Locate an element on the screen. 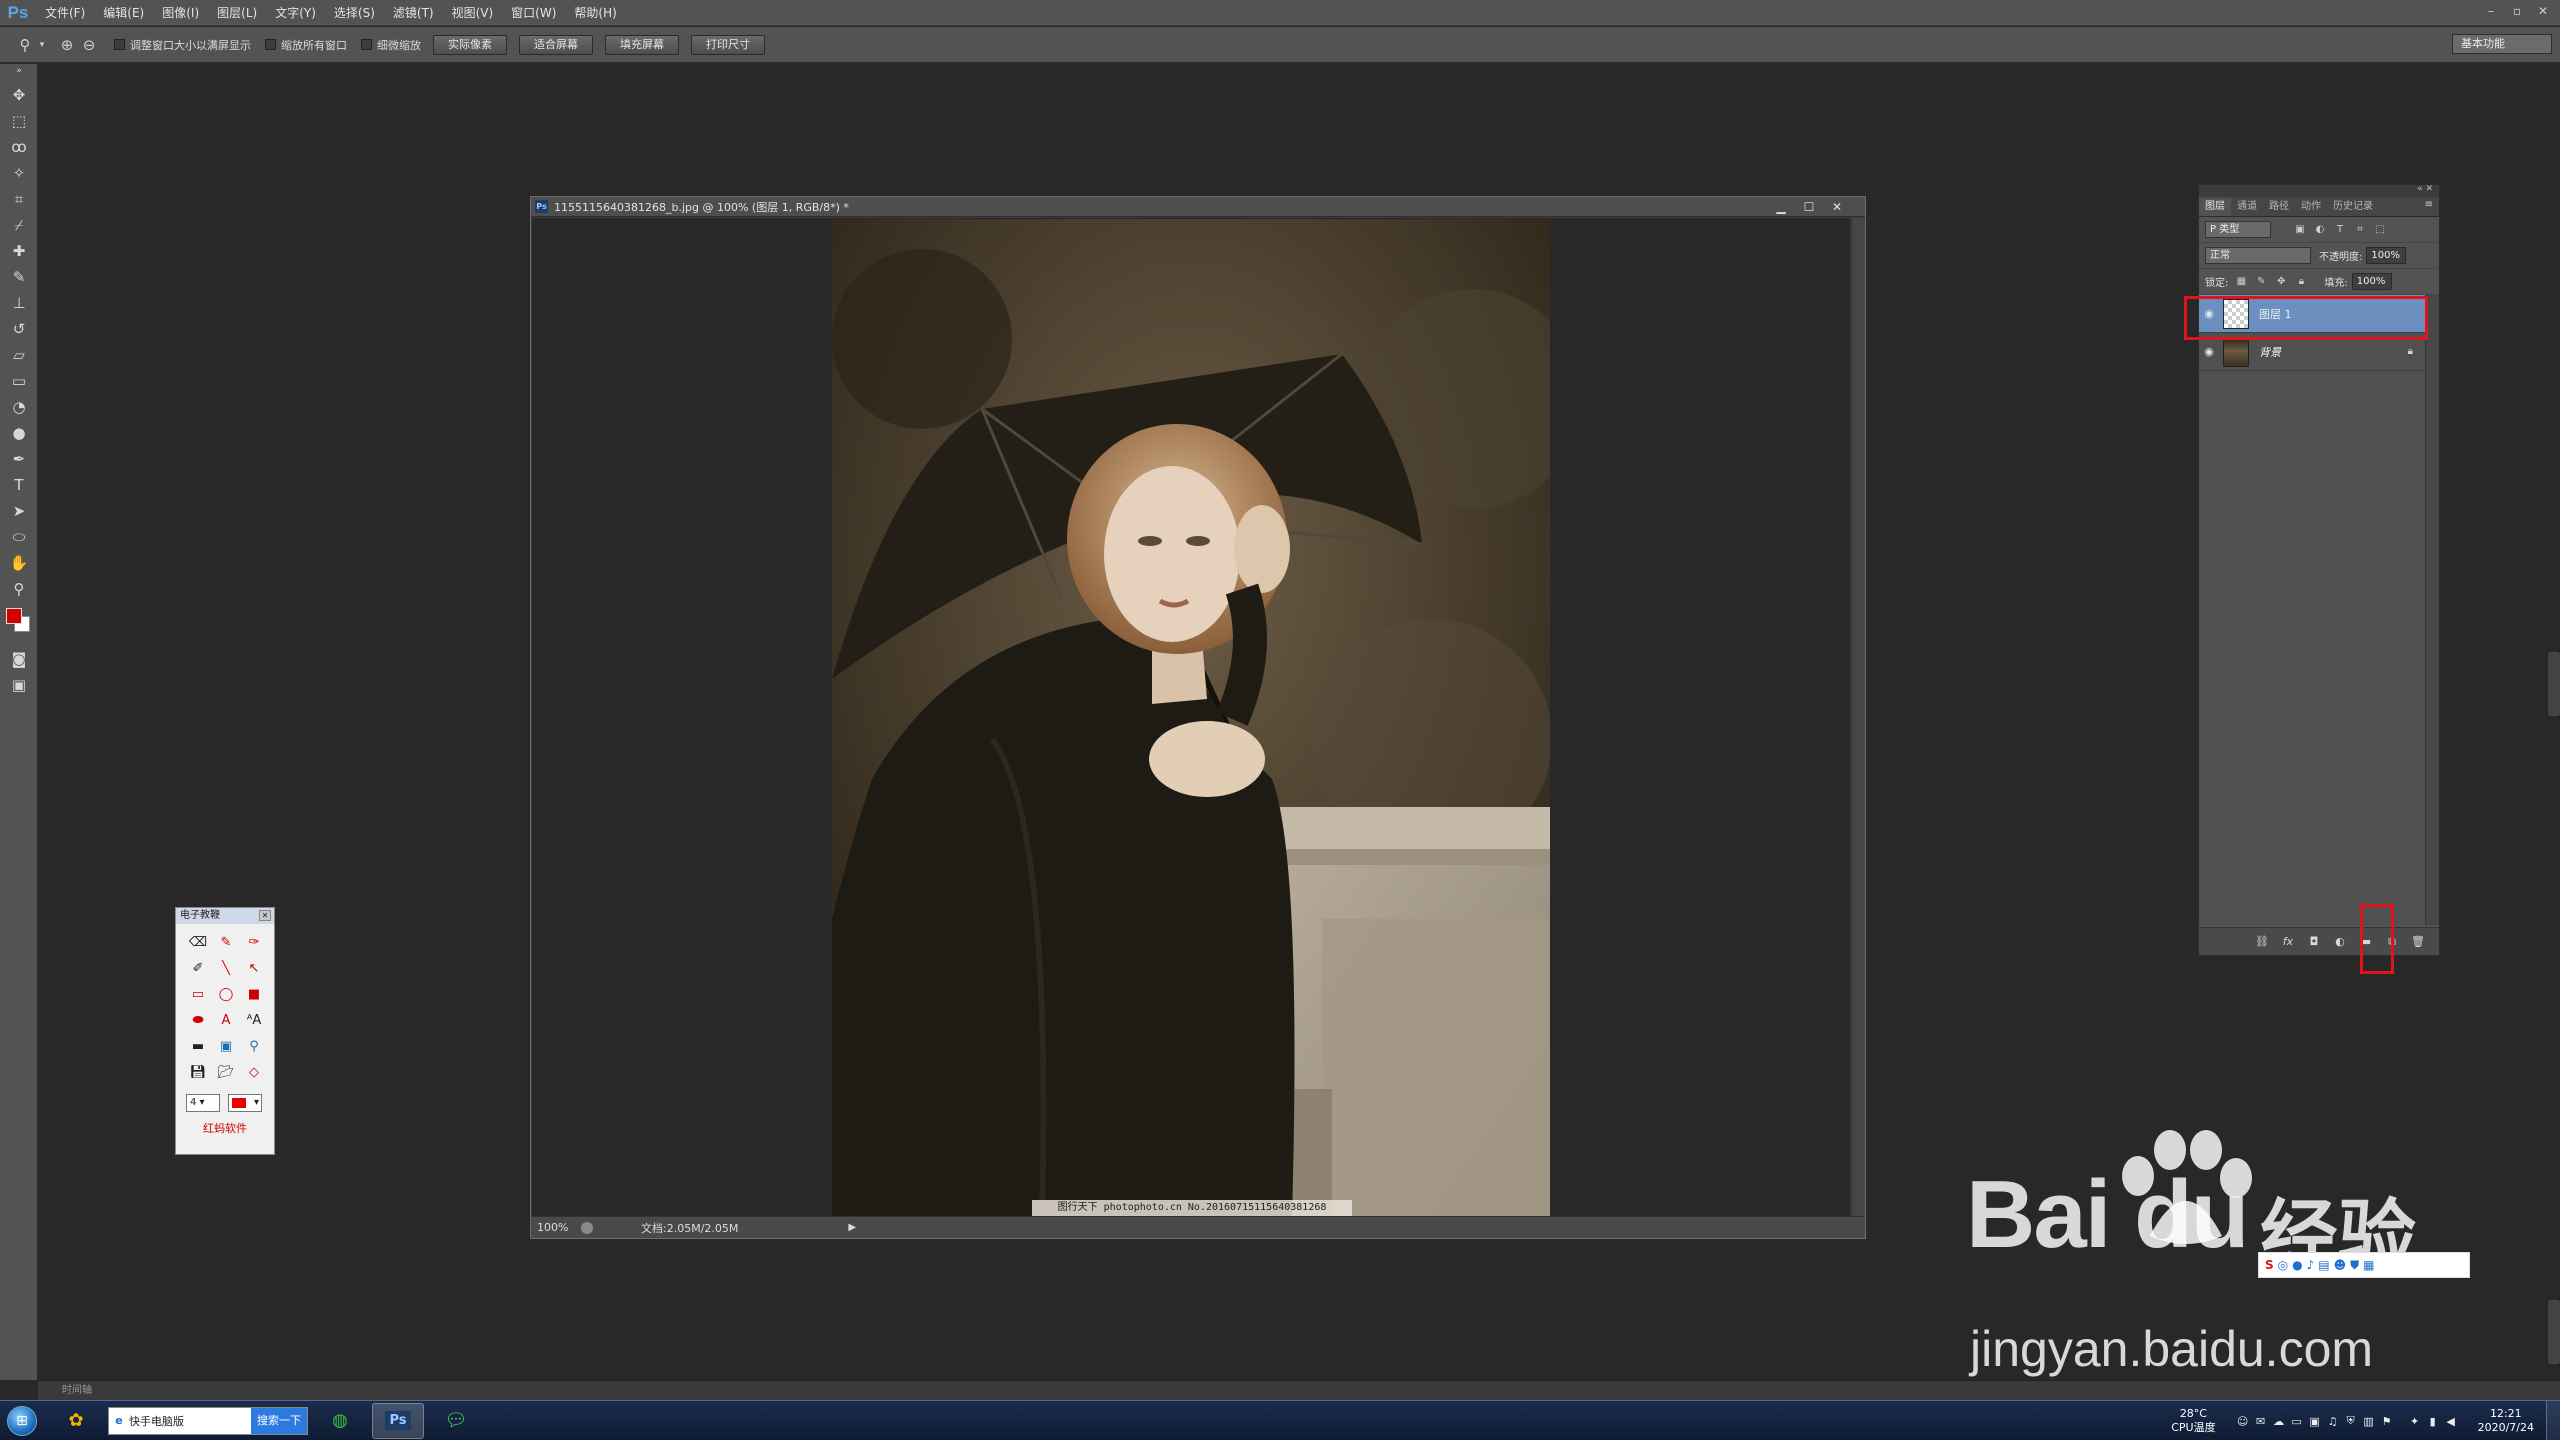  arrow-icon: ↖ is located at coordinates (254, 969).